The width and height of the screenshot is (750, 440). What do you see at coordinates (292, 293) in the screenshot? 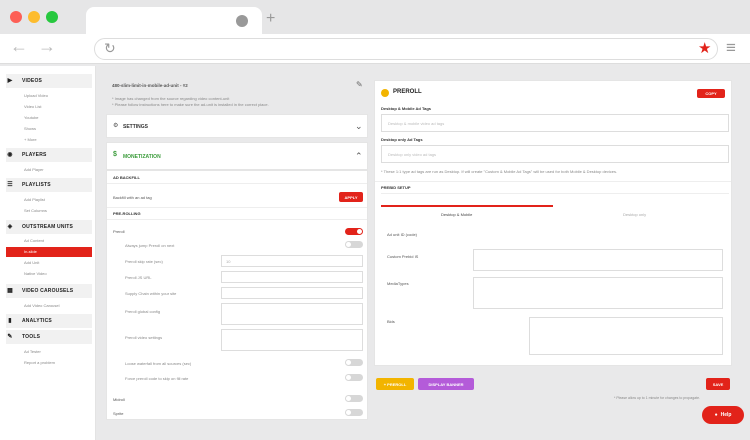
I see `supply-chain-input` at bounding box center [292, 293].